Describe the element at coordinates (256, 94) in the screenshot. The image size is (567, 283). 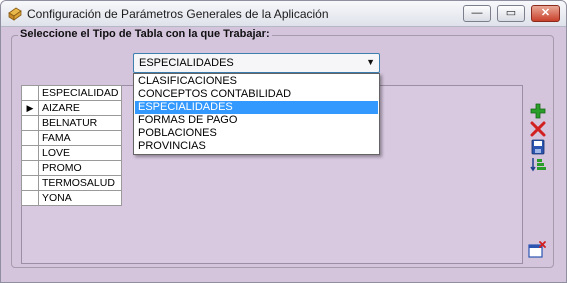
I see `dropdown-option: CONCEPTOS CONTABILIDAD` at that location.